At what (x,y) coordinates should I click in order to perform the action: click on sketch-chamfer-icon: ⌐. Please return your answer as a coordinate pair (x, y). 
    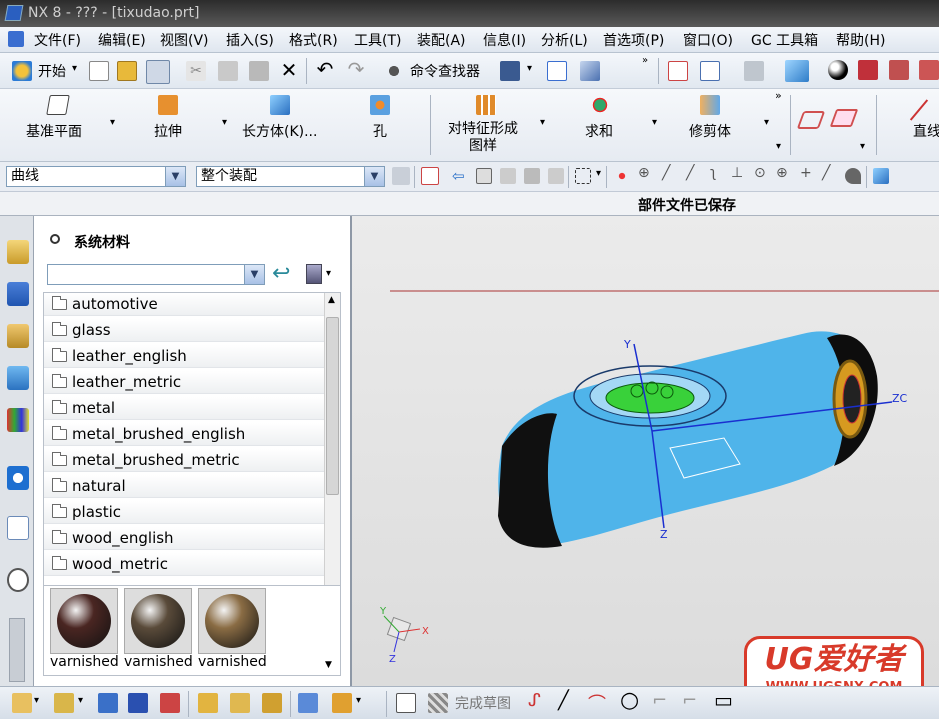
    Looking at the image, I should click on (689, 700).